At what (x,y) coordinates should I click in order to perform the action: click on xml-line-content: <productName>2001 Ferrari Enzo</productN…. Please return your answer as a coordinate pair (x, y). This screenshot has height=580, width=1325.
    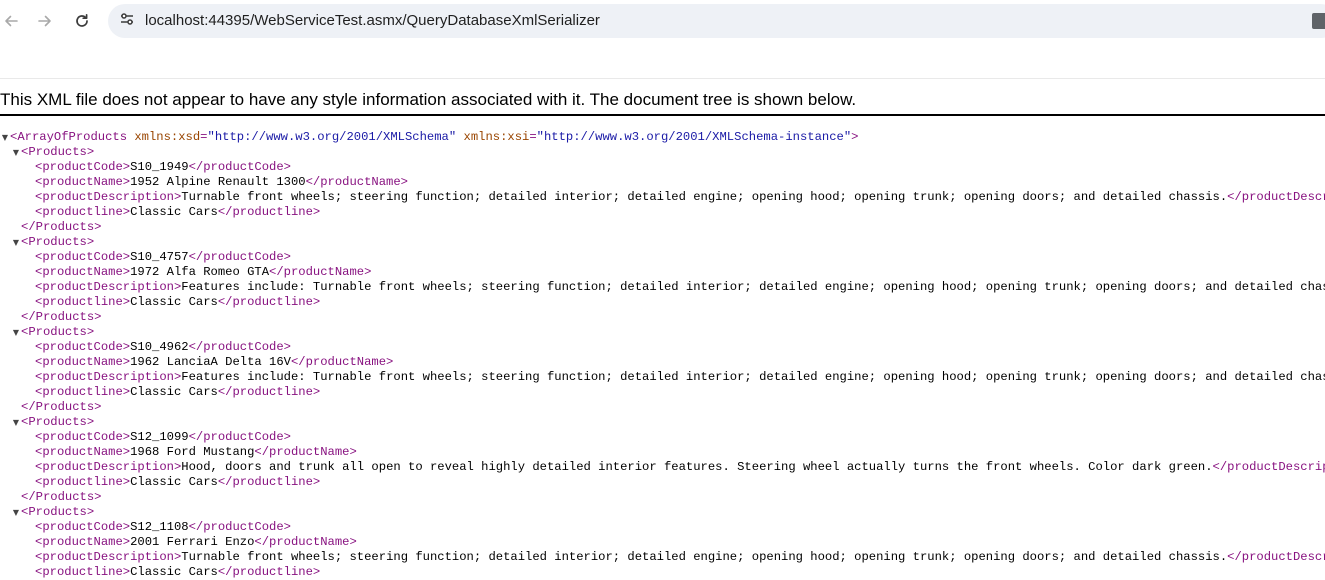
    Looking at the image, I should click on (196, 542).